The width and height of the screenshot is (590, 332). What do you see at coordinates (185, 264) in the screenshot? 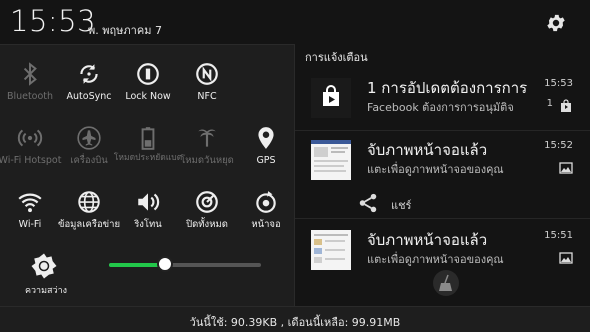
I see `brightness-slider` at bounding box center [185, 264].